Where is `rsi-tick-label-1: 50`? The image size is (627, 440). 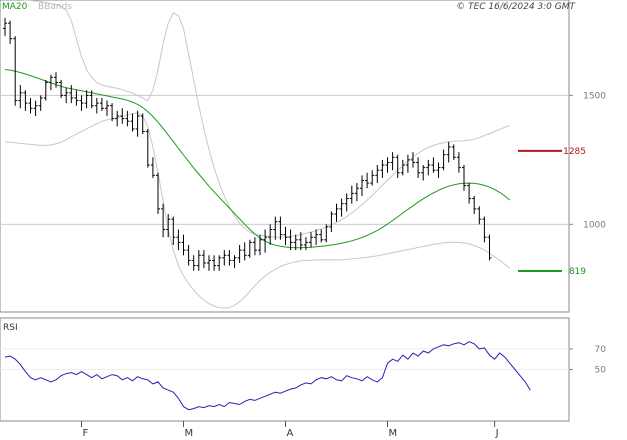
rsi-tick-label-1: 50 is located at coordinates (601, 371).